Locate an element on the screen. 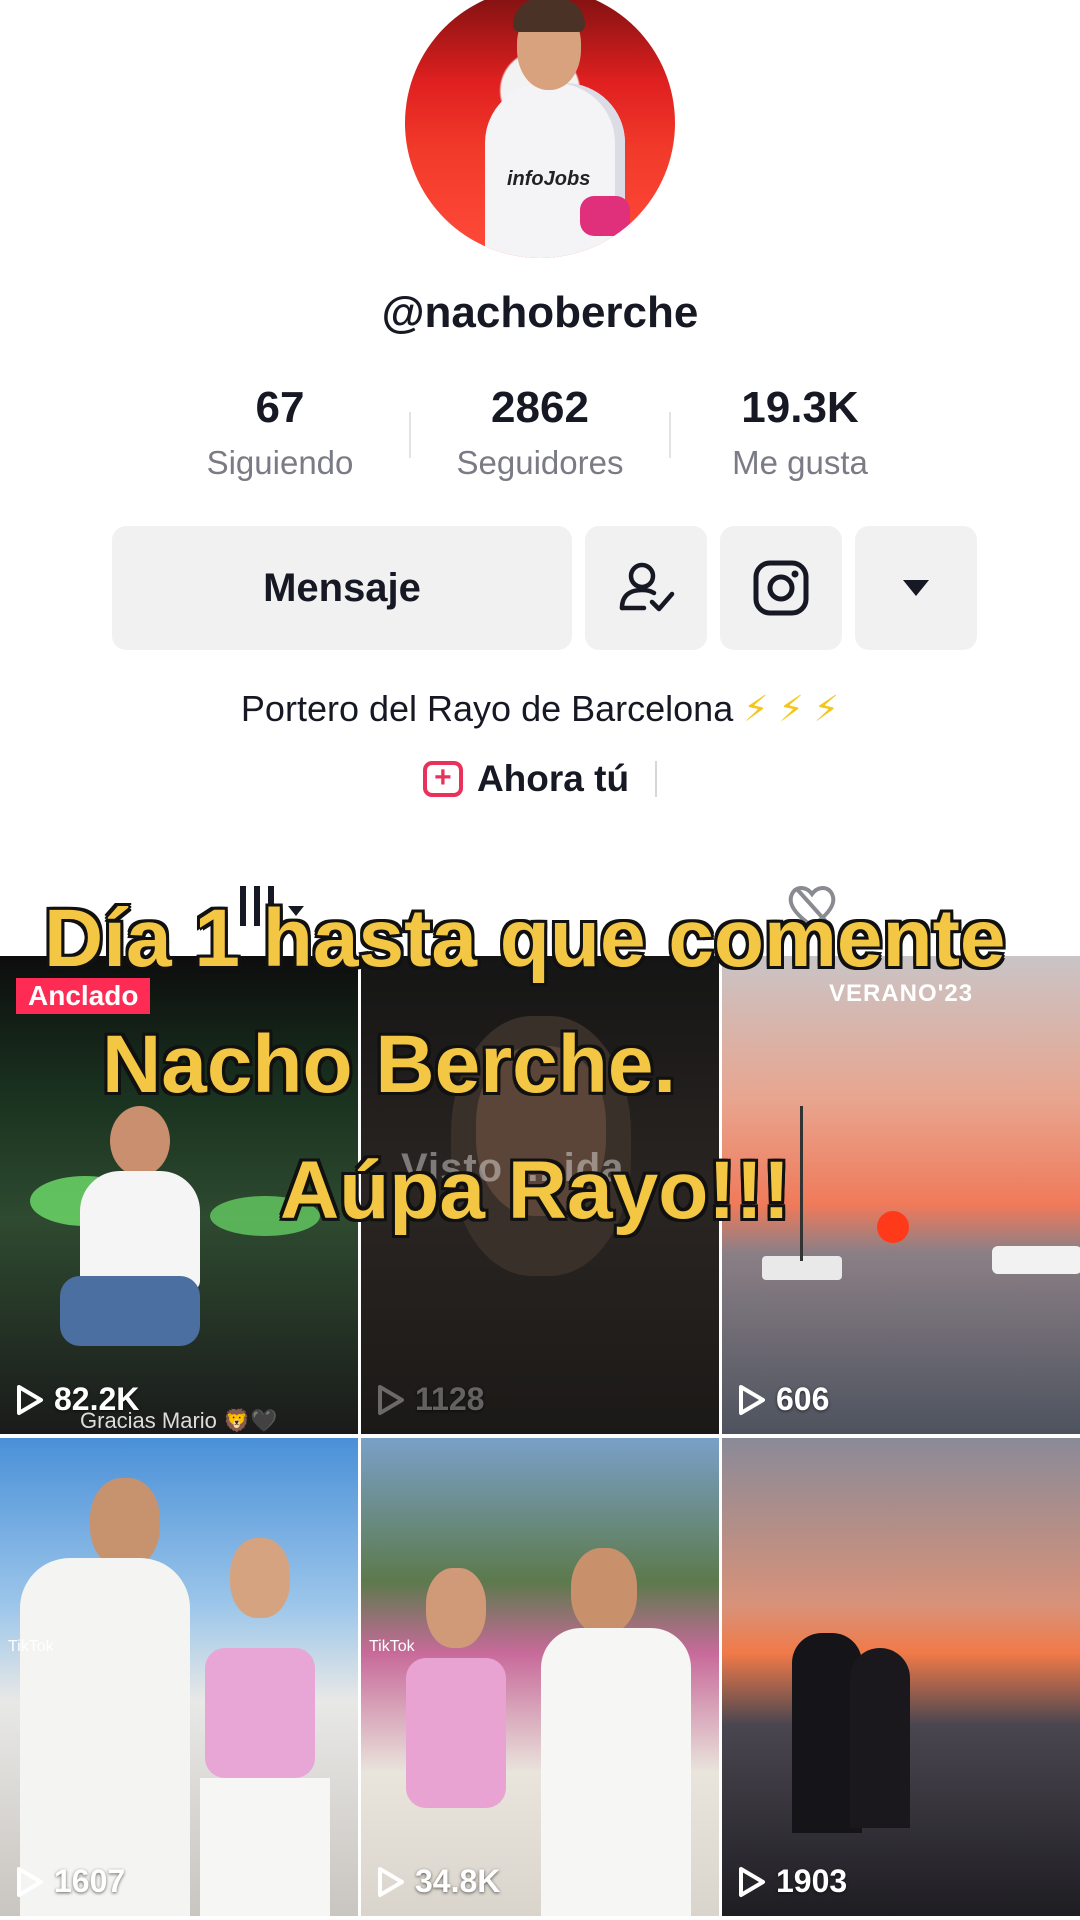 This screenshot has height=1920, width=1080. profile-bio: Portero del Rayo de Barcelona ⚡ ⚡ ⚡ is located at coordinates (540, 709).